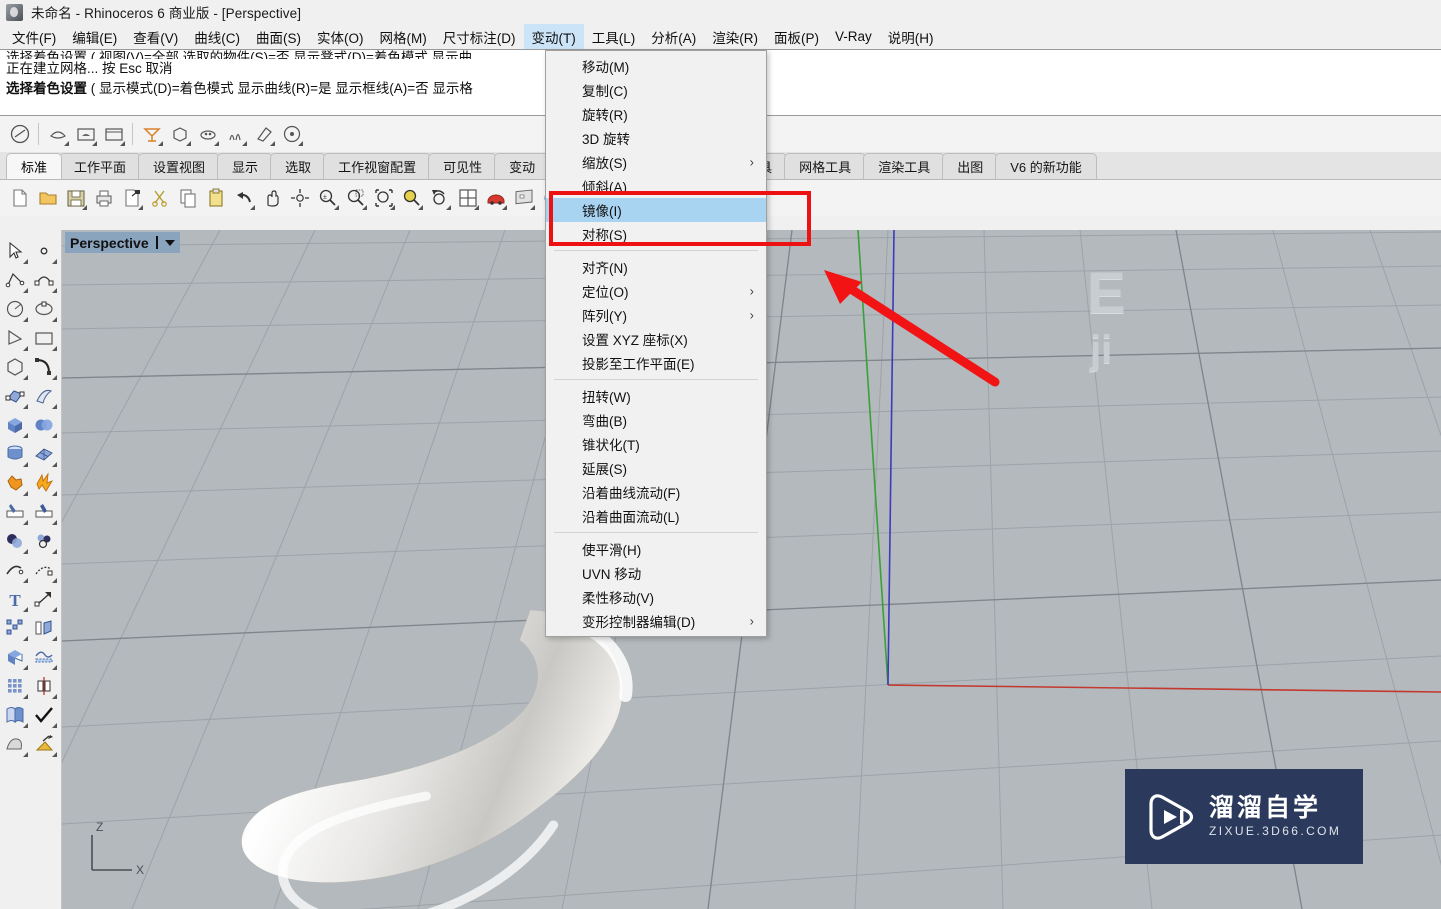 This screenshot has height=909, width=1441. I want to click on tab-12: 渲染工具, so click(904, 166).